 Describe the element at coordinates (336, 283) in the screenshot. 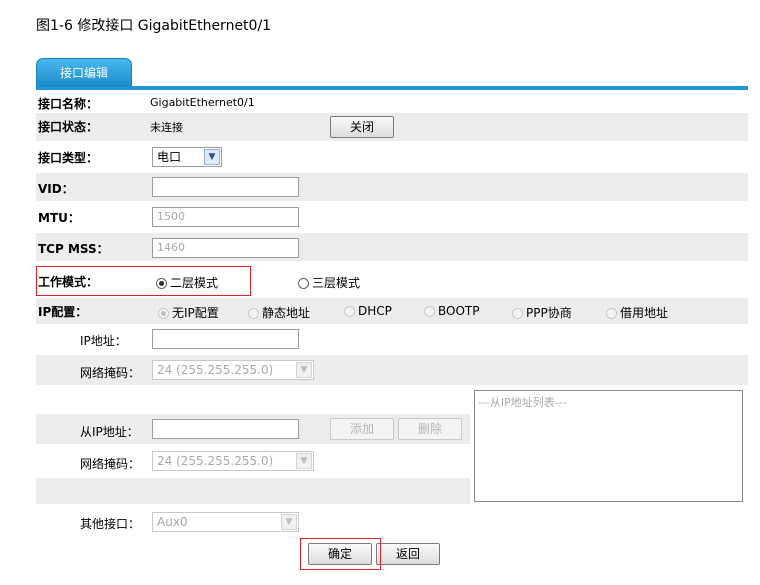

I see `radio-layer3-label: 三层模式` at that location.